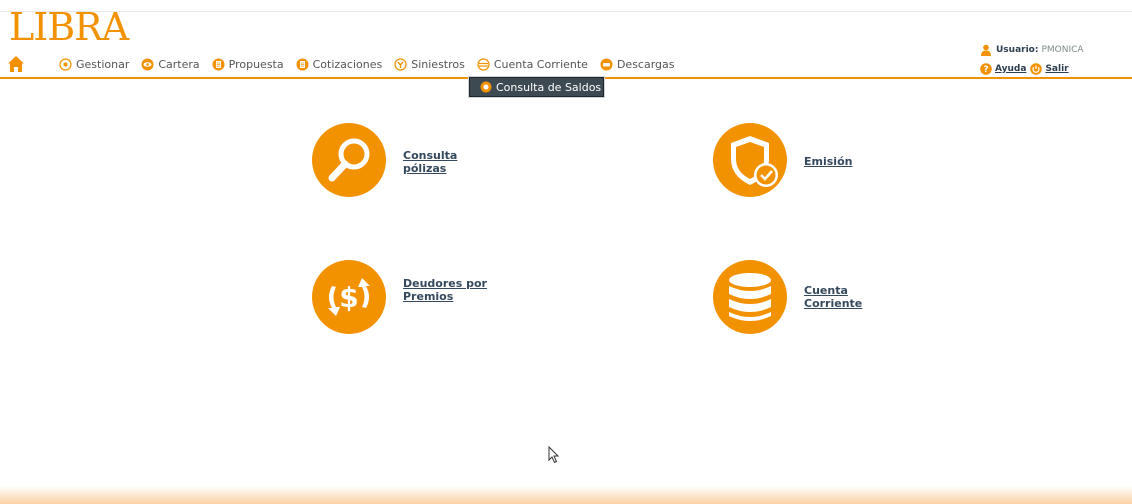 The width and height of the screenshot is (1132, 504). I want to click on user-label: Usuario:, so click(1017, 49).